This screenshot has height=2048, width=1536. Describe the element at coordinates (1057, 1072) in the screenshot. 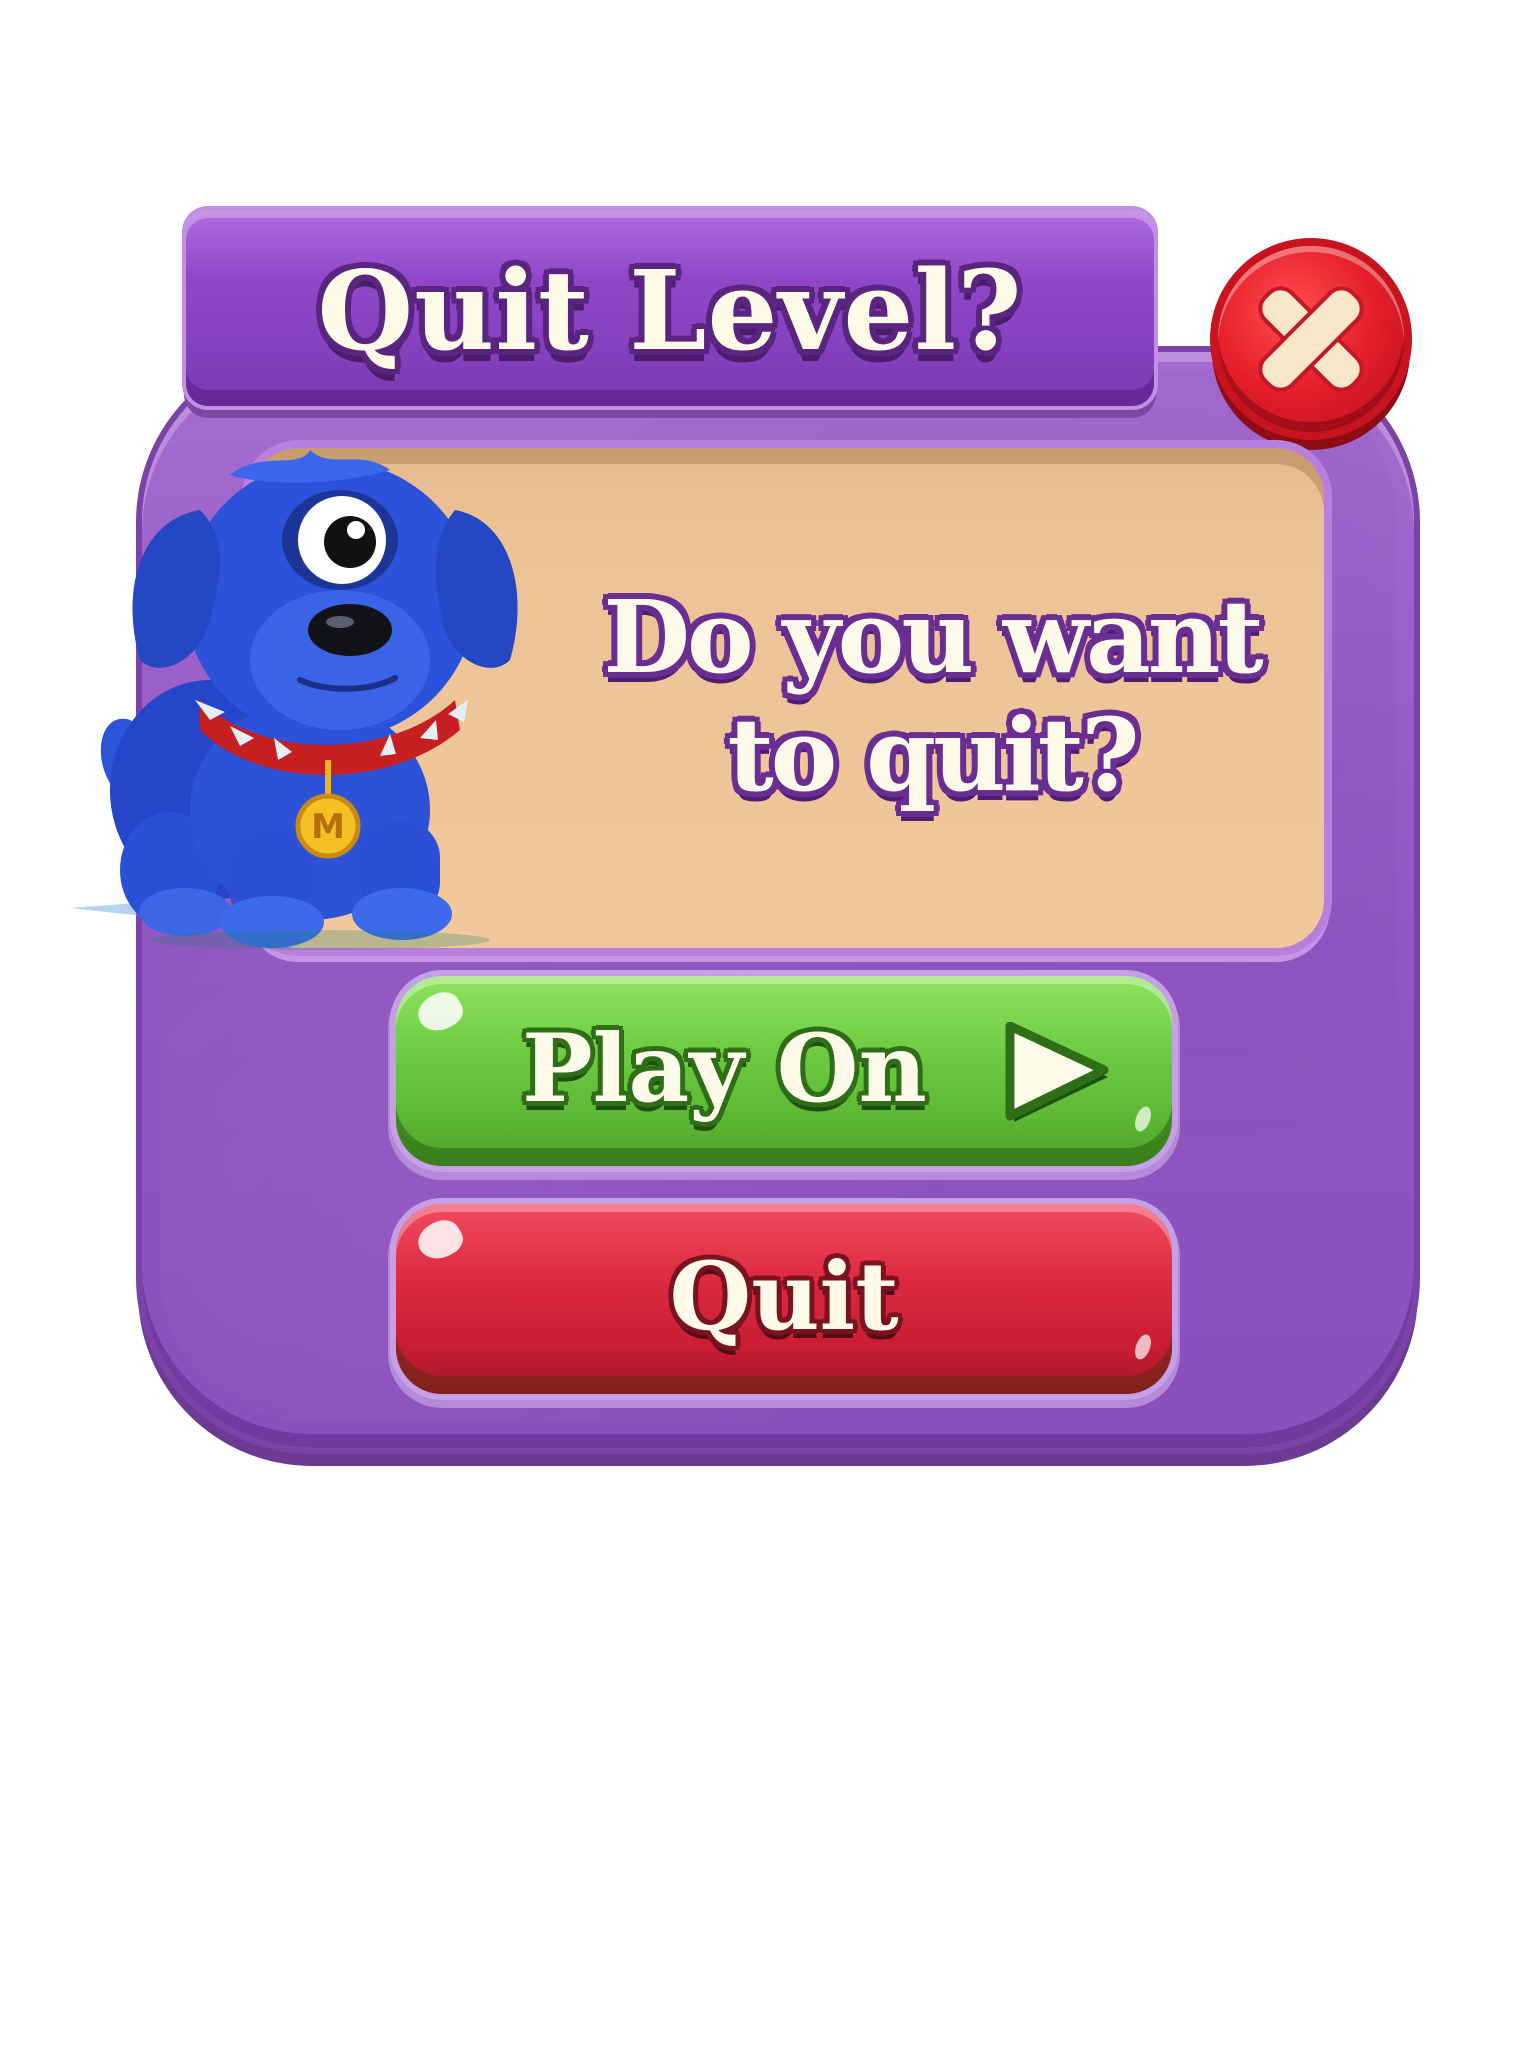

I see `play-triangle-icon` at that location.